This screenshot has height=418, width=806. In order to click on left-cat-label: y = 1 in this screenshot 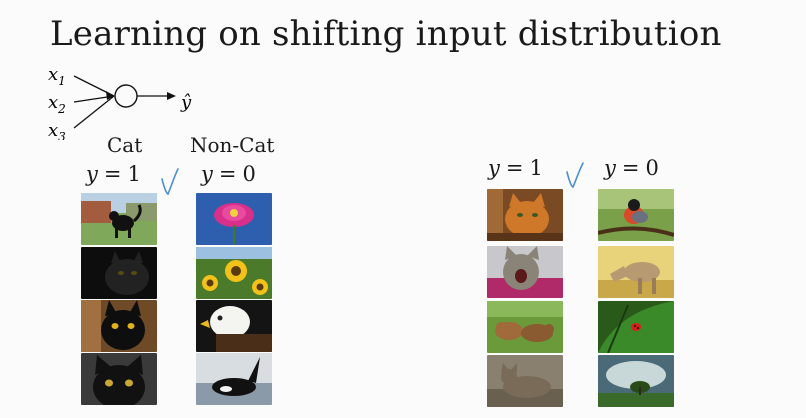, I will do `click(113, 174)`.